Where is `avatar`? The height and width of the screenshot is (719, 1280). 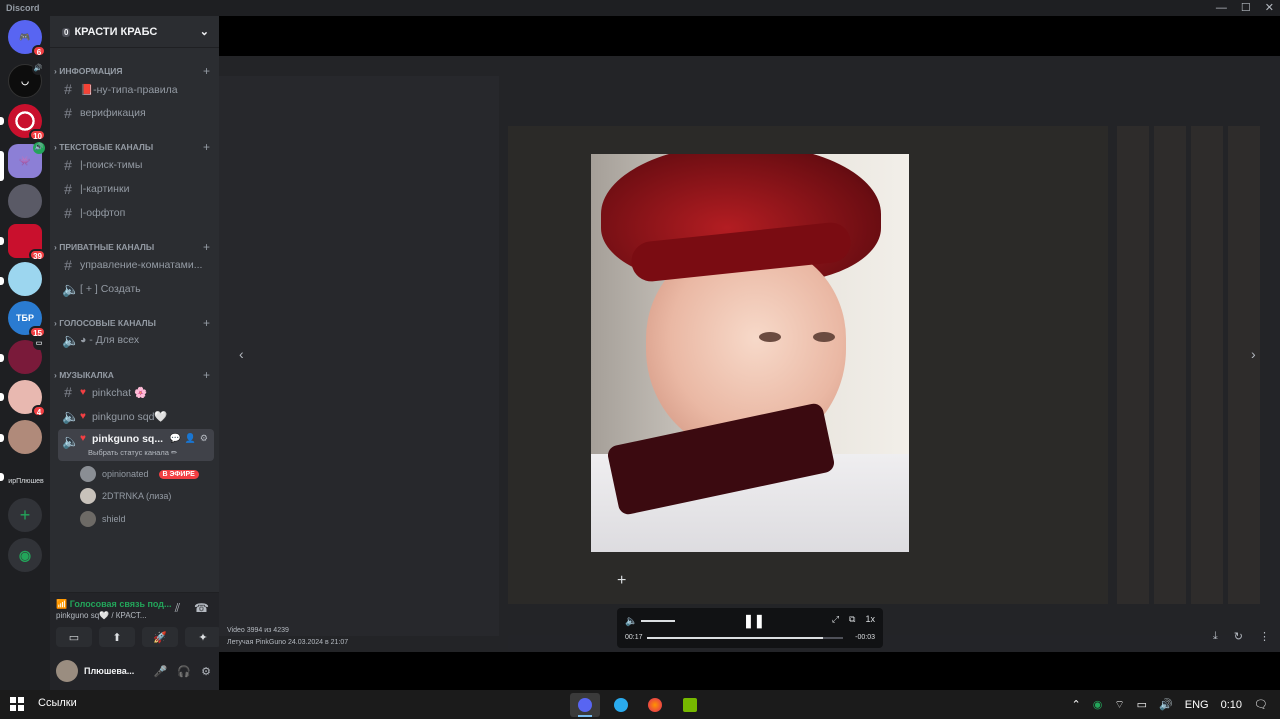
avatar is located at coordinates (67, 671).